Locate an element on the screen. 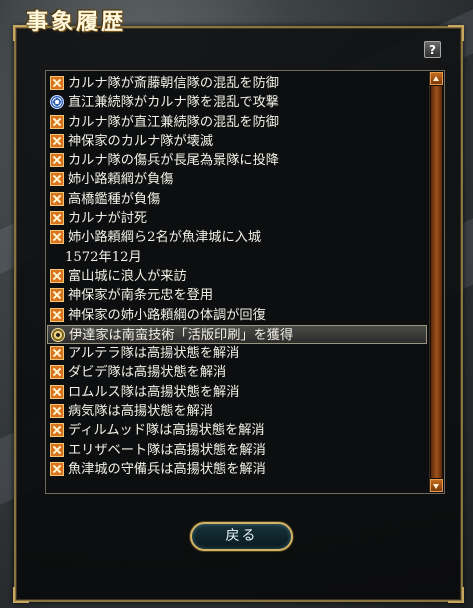  log-entry: カルナが討死 is located at coordinates (237, 218).